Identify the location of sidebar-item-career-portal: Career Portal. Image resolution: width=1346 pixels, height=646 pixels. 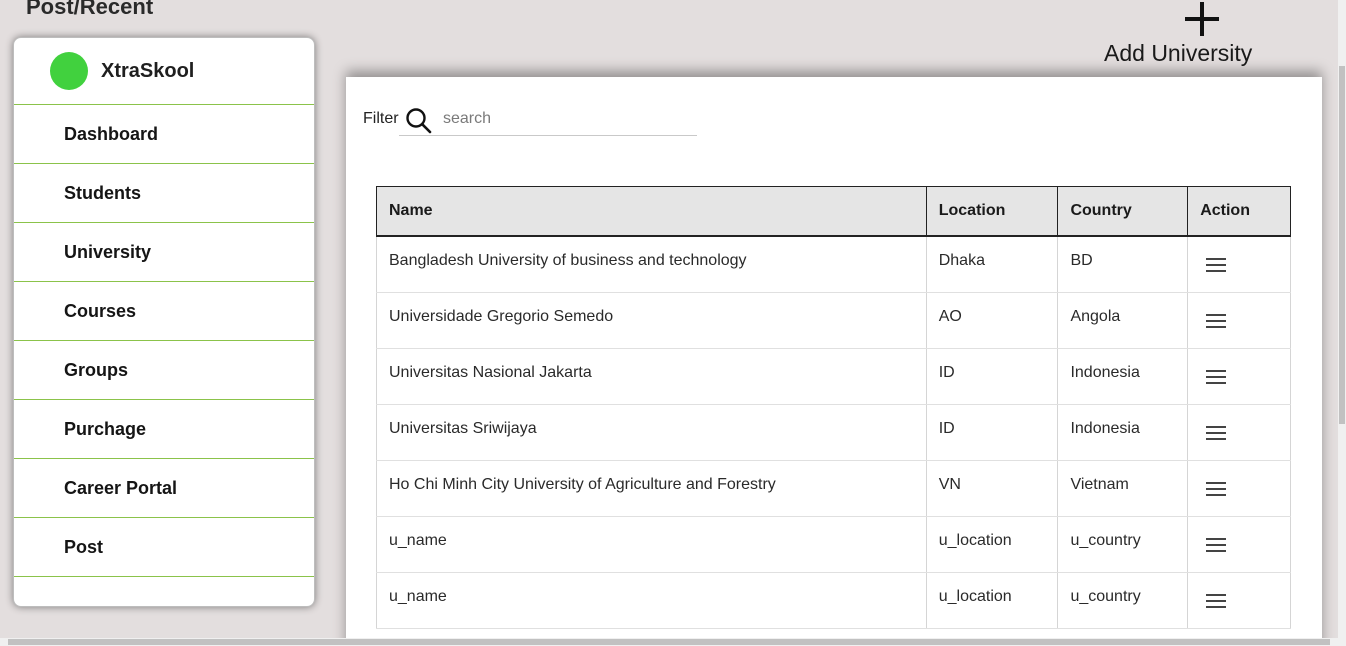
(164, 488).